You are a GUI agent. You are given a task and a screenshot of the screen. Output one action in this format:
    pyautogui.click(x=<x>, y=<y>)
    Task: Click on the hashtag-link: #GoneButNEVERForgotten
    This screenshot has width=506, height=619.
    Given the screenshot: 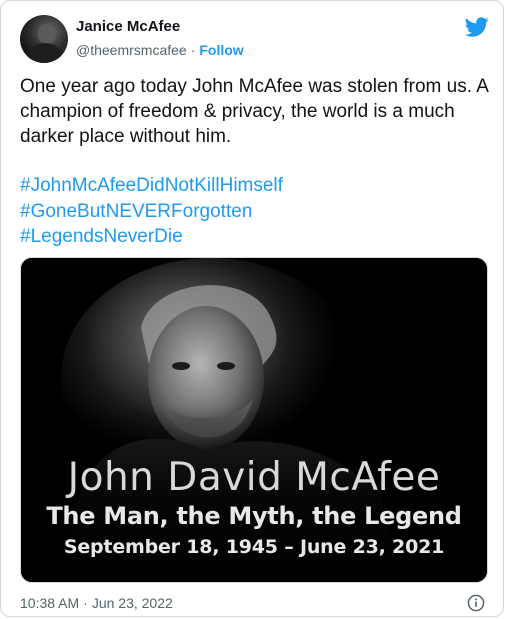 What is the action you would take?
    pyautogui.click(x=151, y=212)
    